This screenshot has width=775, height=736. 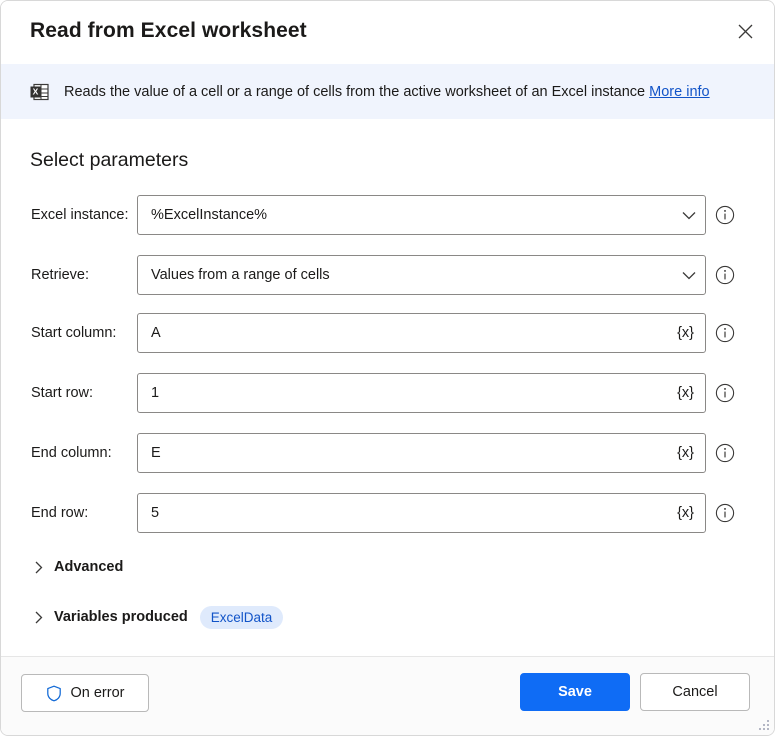 I want to click on close-button, so click(x=745, y=31).